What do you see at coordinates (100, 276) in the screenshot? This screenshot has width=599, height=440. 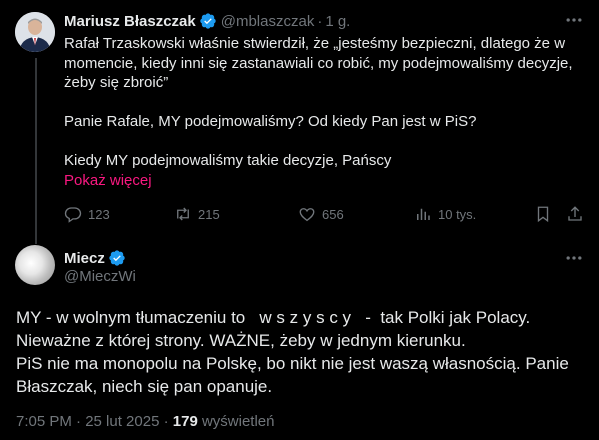 I see `tweet2-handle: @MieczWi` at bounding box center [100, 276].